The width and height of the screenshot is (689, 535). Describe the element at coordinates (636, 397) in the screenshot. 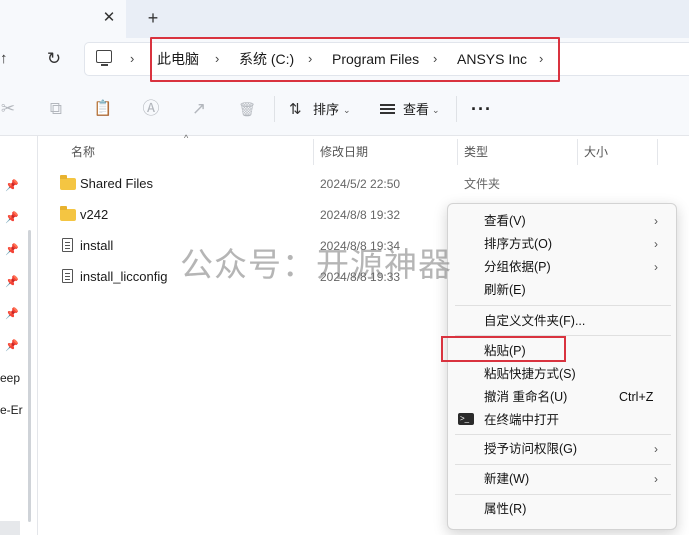

I see `menu-shortcut-ctrl-z: Ctrl+Z` at that location.